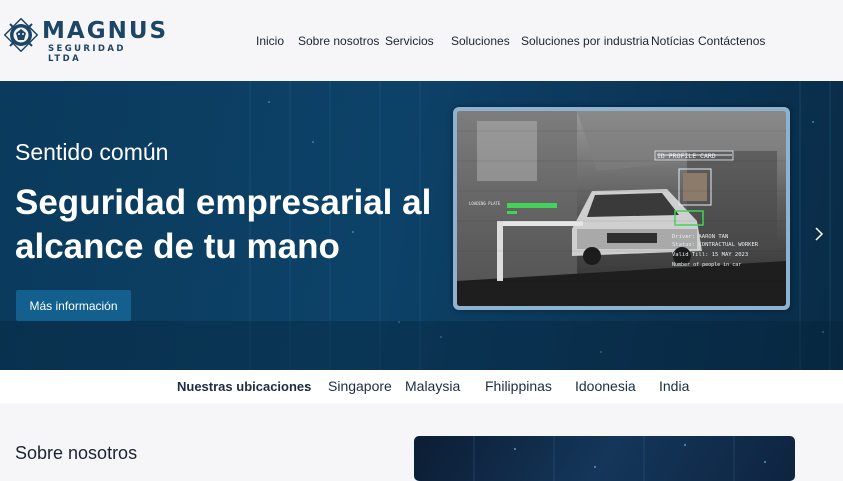 This screenshot has width=843, height=481. What do you see at coordinates (700, 237) in the screenshot?
I see `driver-text: Driver: AARON TAN` at bounding box center [700, 237].